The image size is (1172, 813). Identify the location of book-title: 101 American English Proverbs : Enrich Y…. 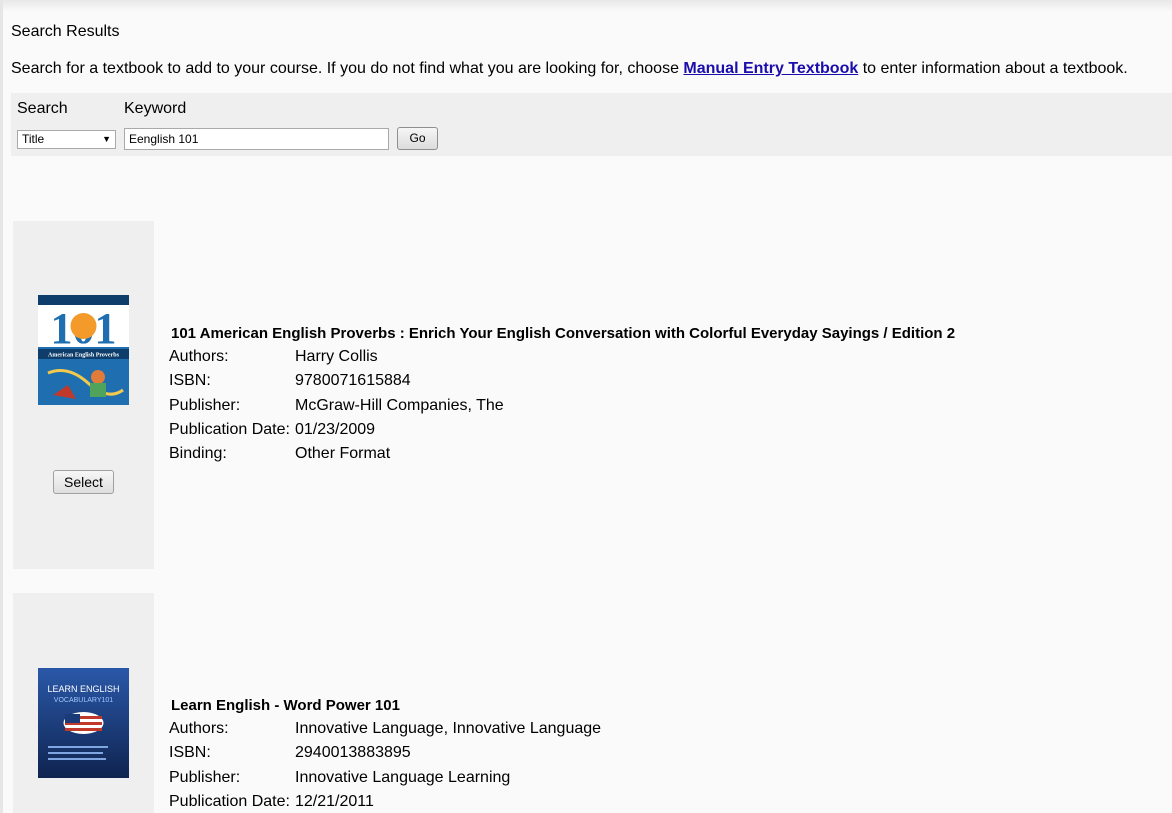
(563, 333).